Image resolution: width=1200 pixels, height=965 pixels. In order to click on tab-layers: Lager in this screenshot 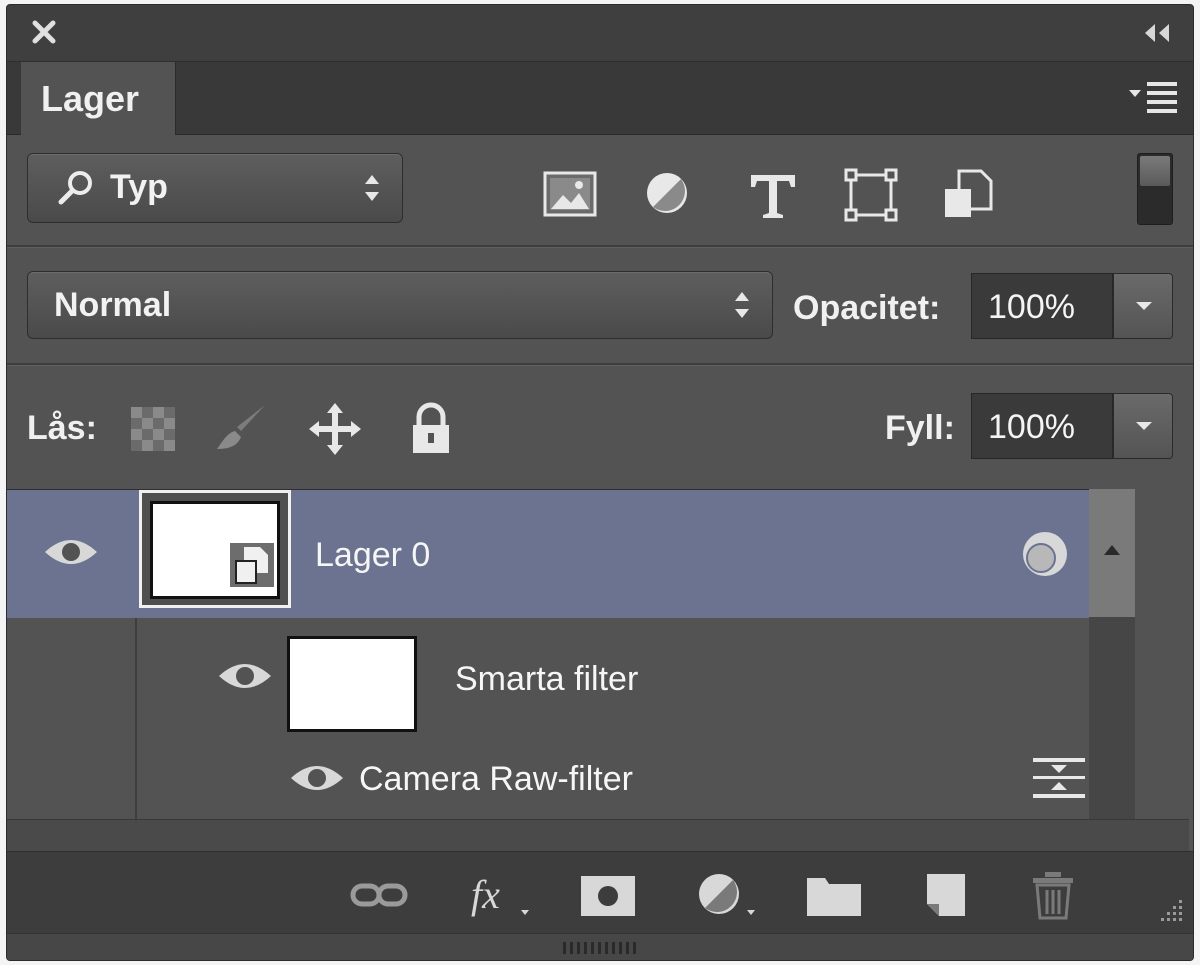, I will do `click(98, 98)`.